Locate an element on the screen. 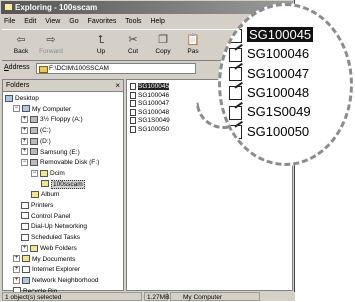 The height and width of the screenshot is (302, 355). cd-drive-icon is located at coordinates (34, 152).